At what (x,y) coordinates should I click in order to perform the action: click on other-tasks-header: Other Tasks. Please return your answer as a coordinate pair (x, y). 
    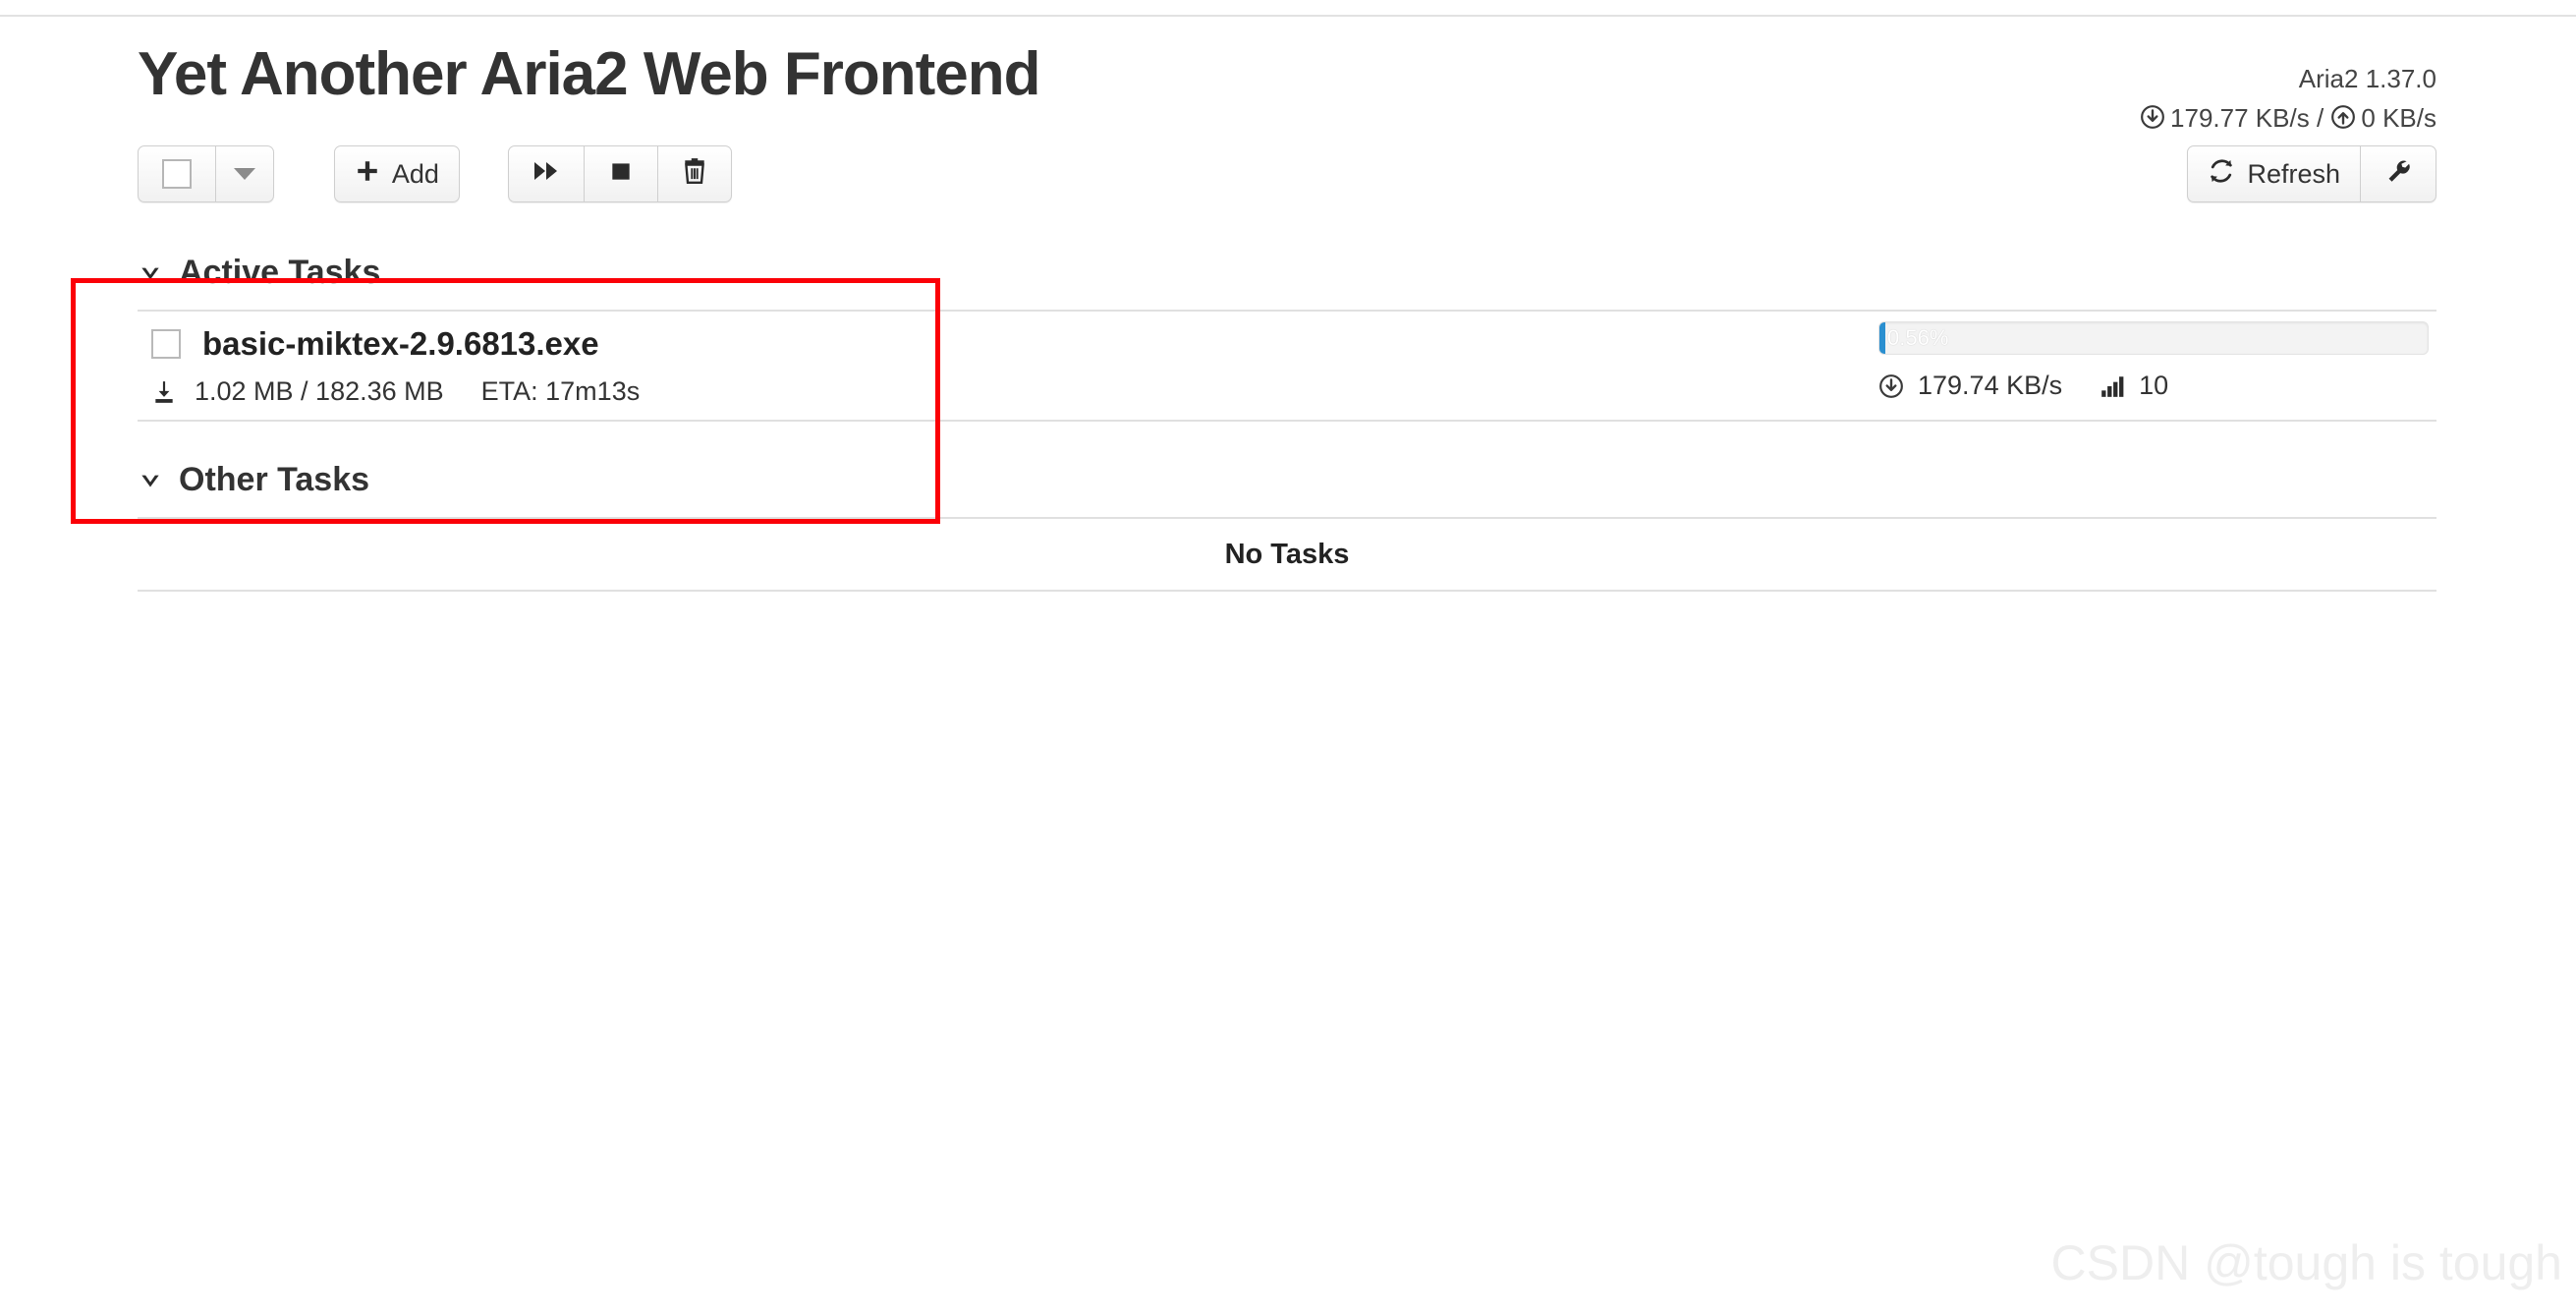
    Looking at the image, I should click on (1287, 489).